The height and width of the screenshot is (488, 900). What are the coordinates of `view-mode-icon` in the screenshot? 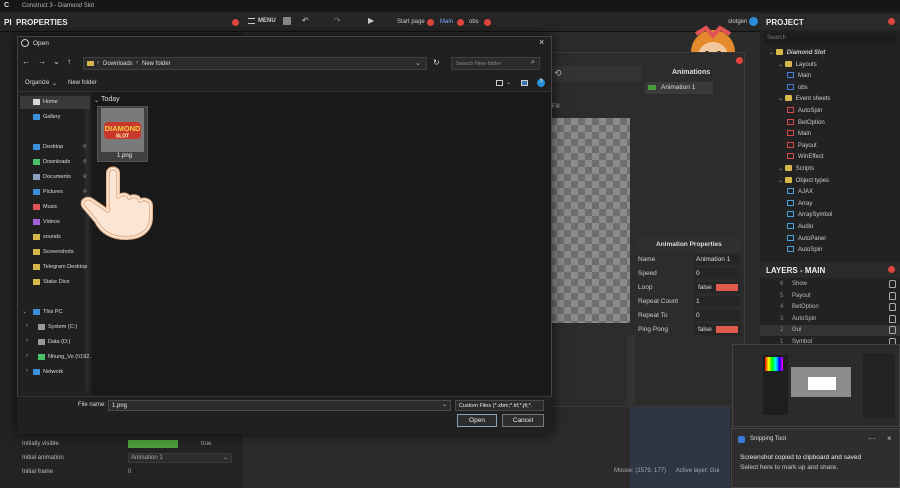 It's located at (499, 83).